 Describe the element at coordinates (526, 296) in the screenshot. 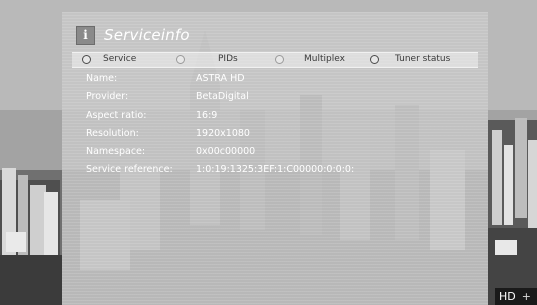

I see `plus-icon: +` at that location.